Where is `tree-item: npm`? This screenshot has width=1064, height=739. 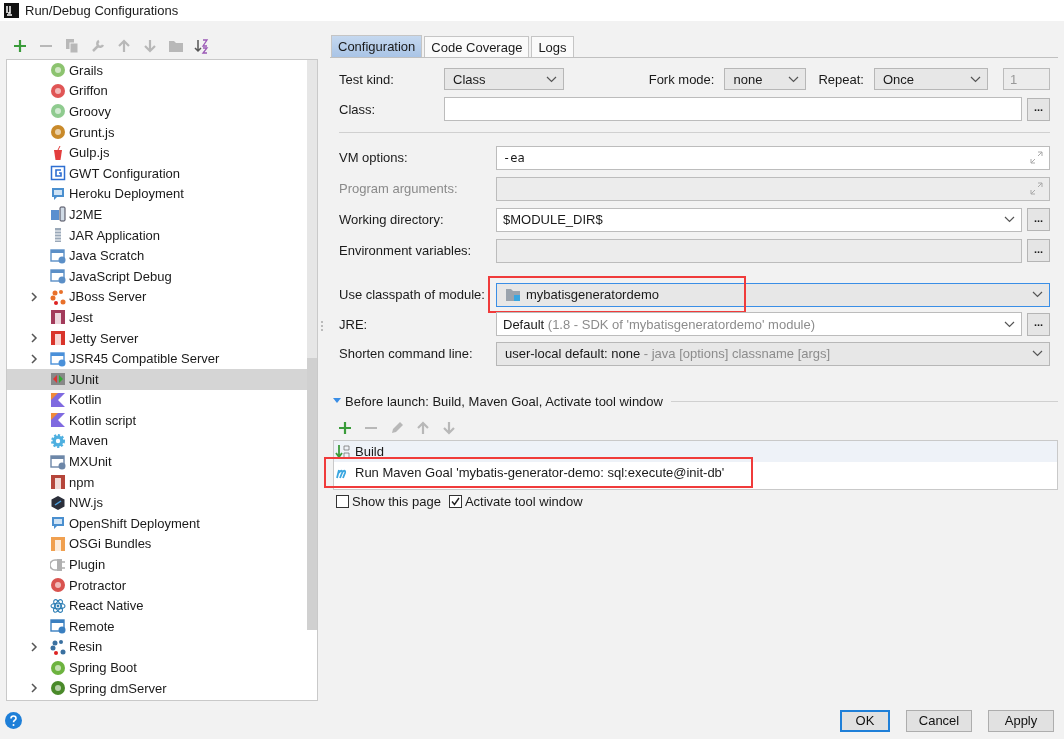 tree-item: npm is located at coordinates (157, 482).